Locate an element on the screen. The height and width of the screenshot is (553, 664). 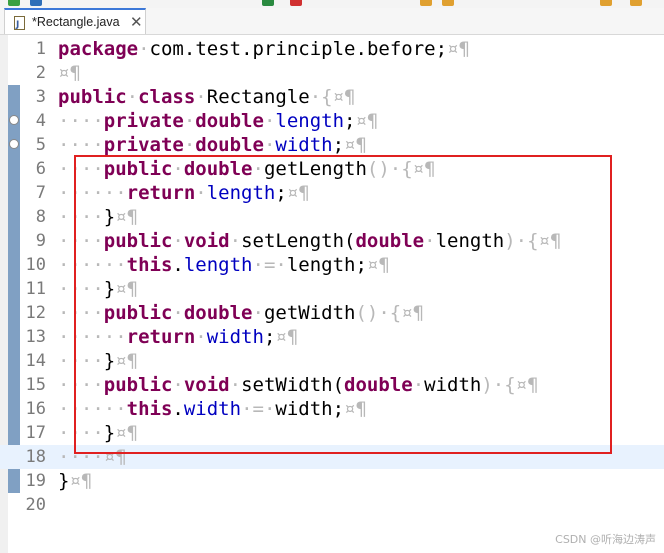
line-number: 2 is located at coordinates (40, 73).